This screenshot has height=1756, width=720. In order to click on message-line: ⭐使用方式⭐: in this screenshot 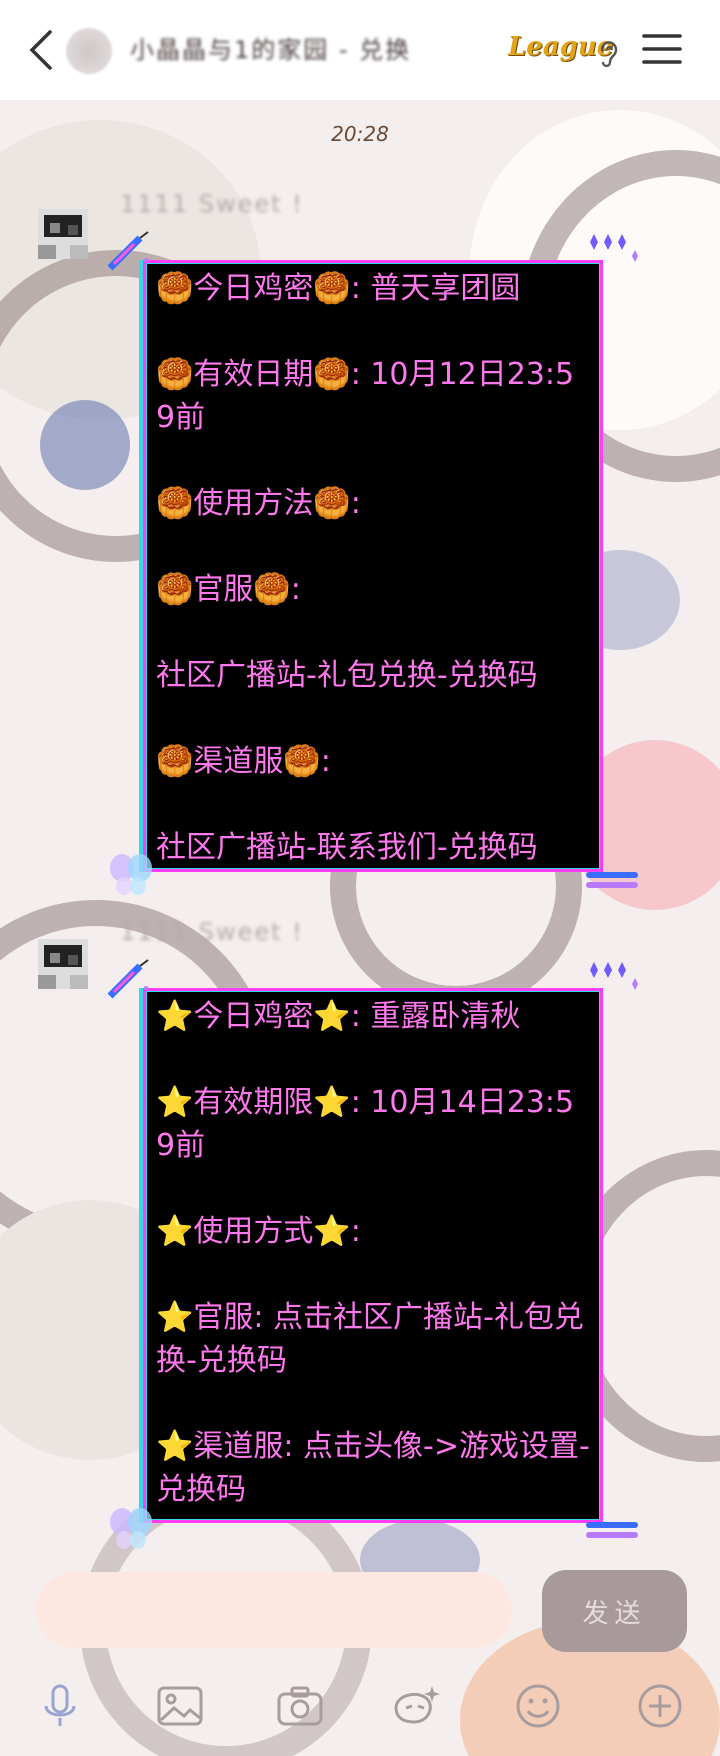, I will do `click(258, 1231)`.